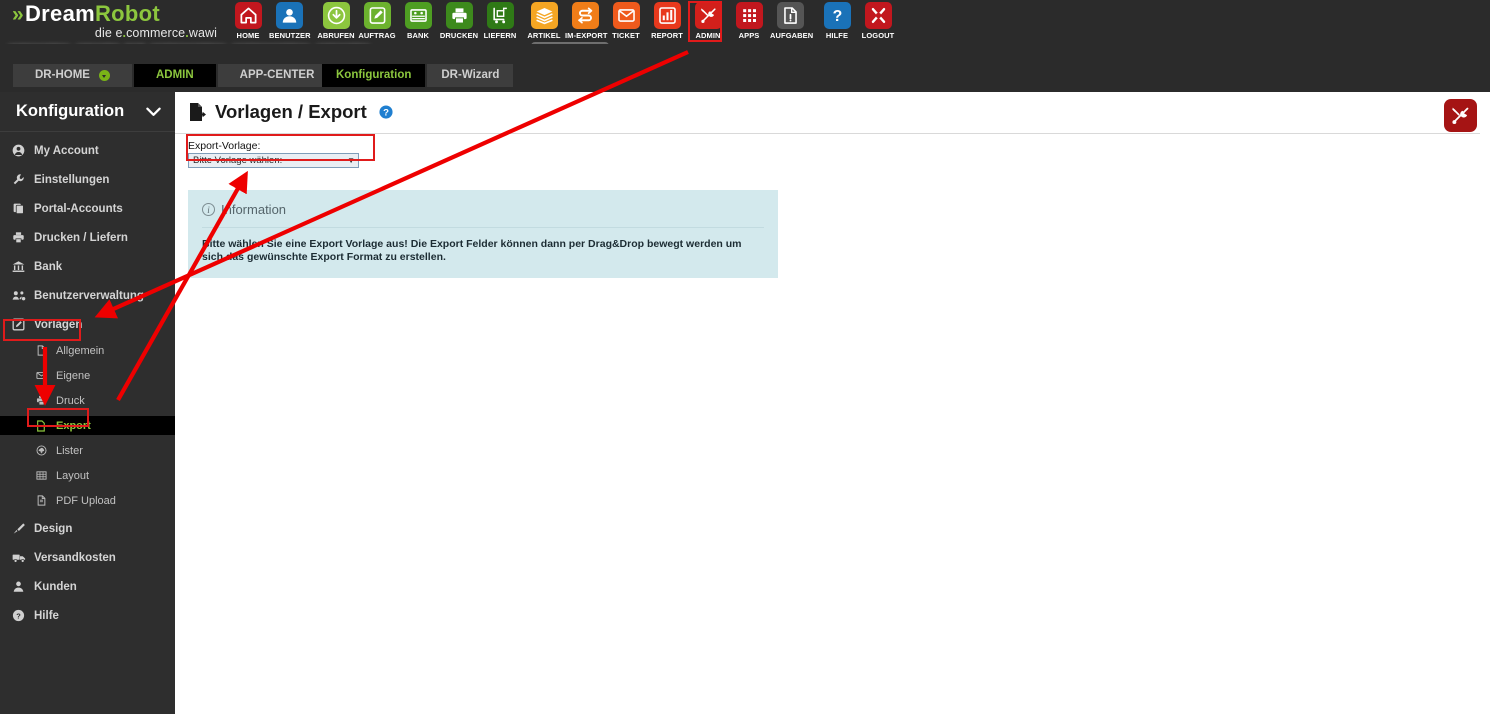 The image size is (1490, 714). I want to click on sidebar-subitem-allgemein: Allgemein, so click(87, 350).